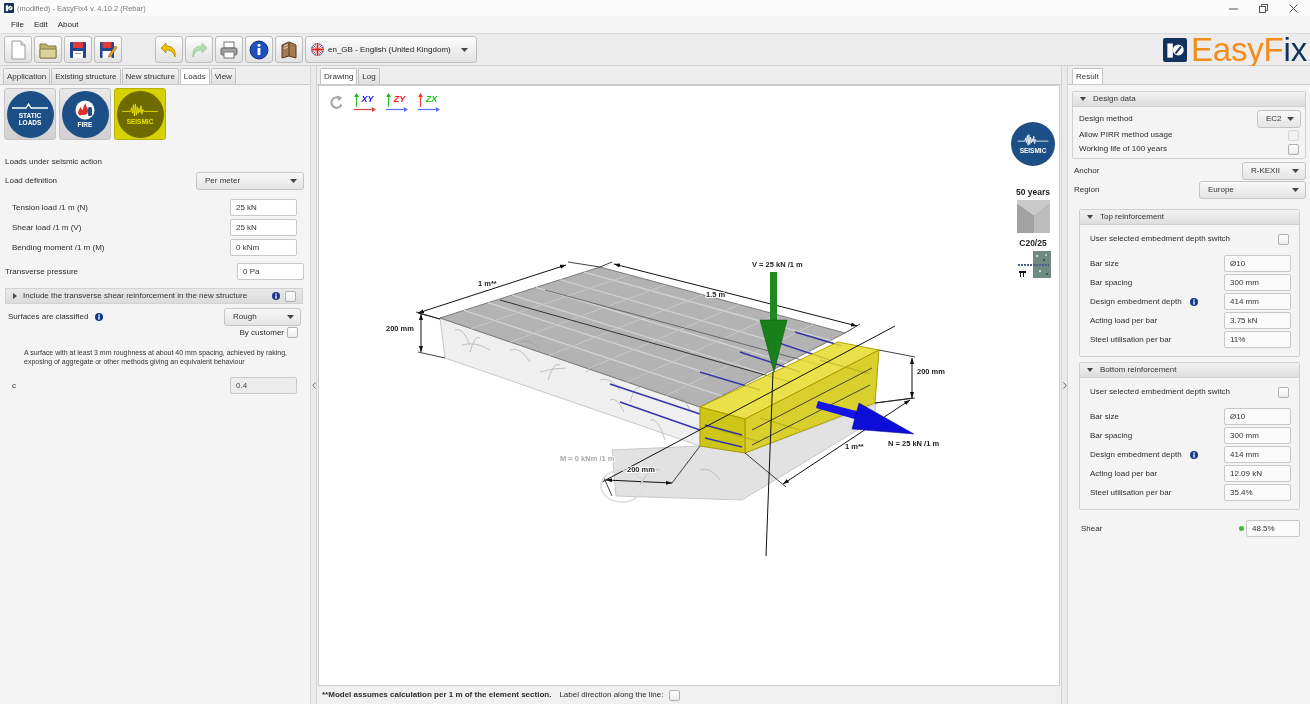 The height and width of the screenshot is (704, 1310). What do you see at coordinates (261, 332) in the screenshot?
I see `checkbox-label: By customer` at bounding box center [261, 332].